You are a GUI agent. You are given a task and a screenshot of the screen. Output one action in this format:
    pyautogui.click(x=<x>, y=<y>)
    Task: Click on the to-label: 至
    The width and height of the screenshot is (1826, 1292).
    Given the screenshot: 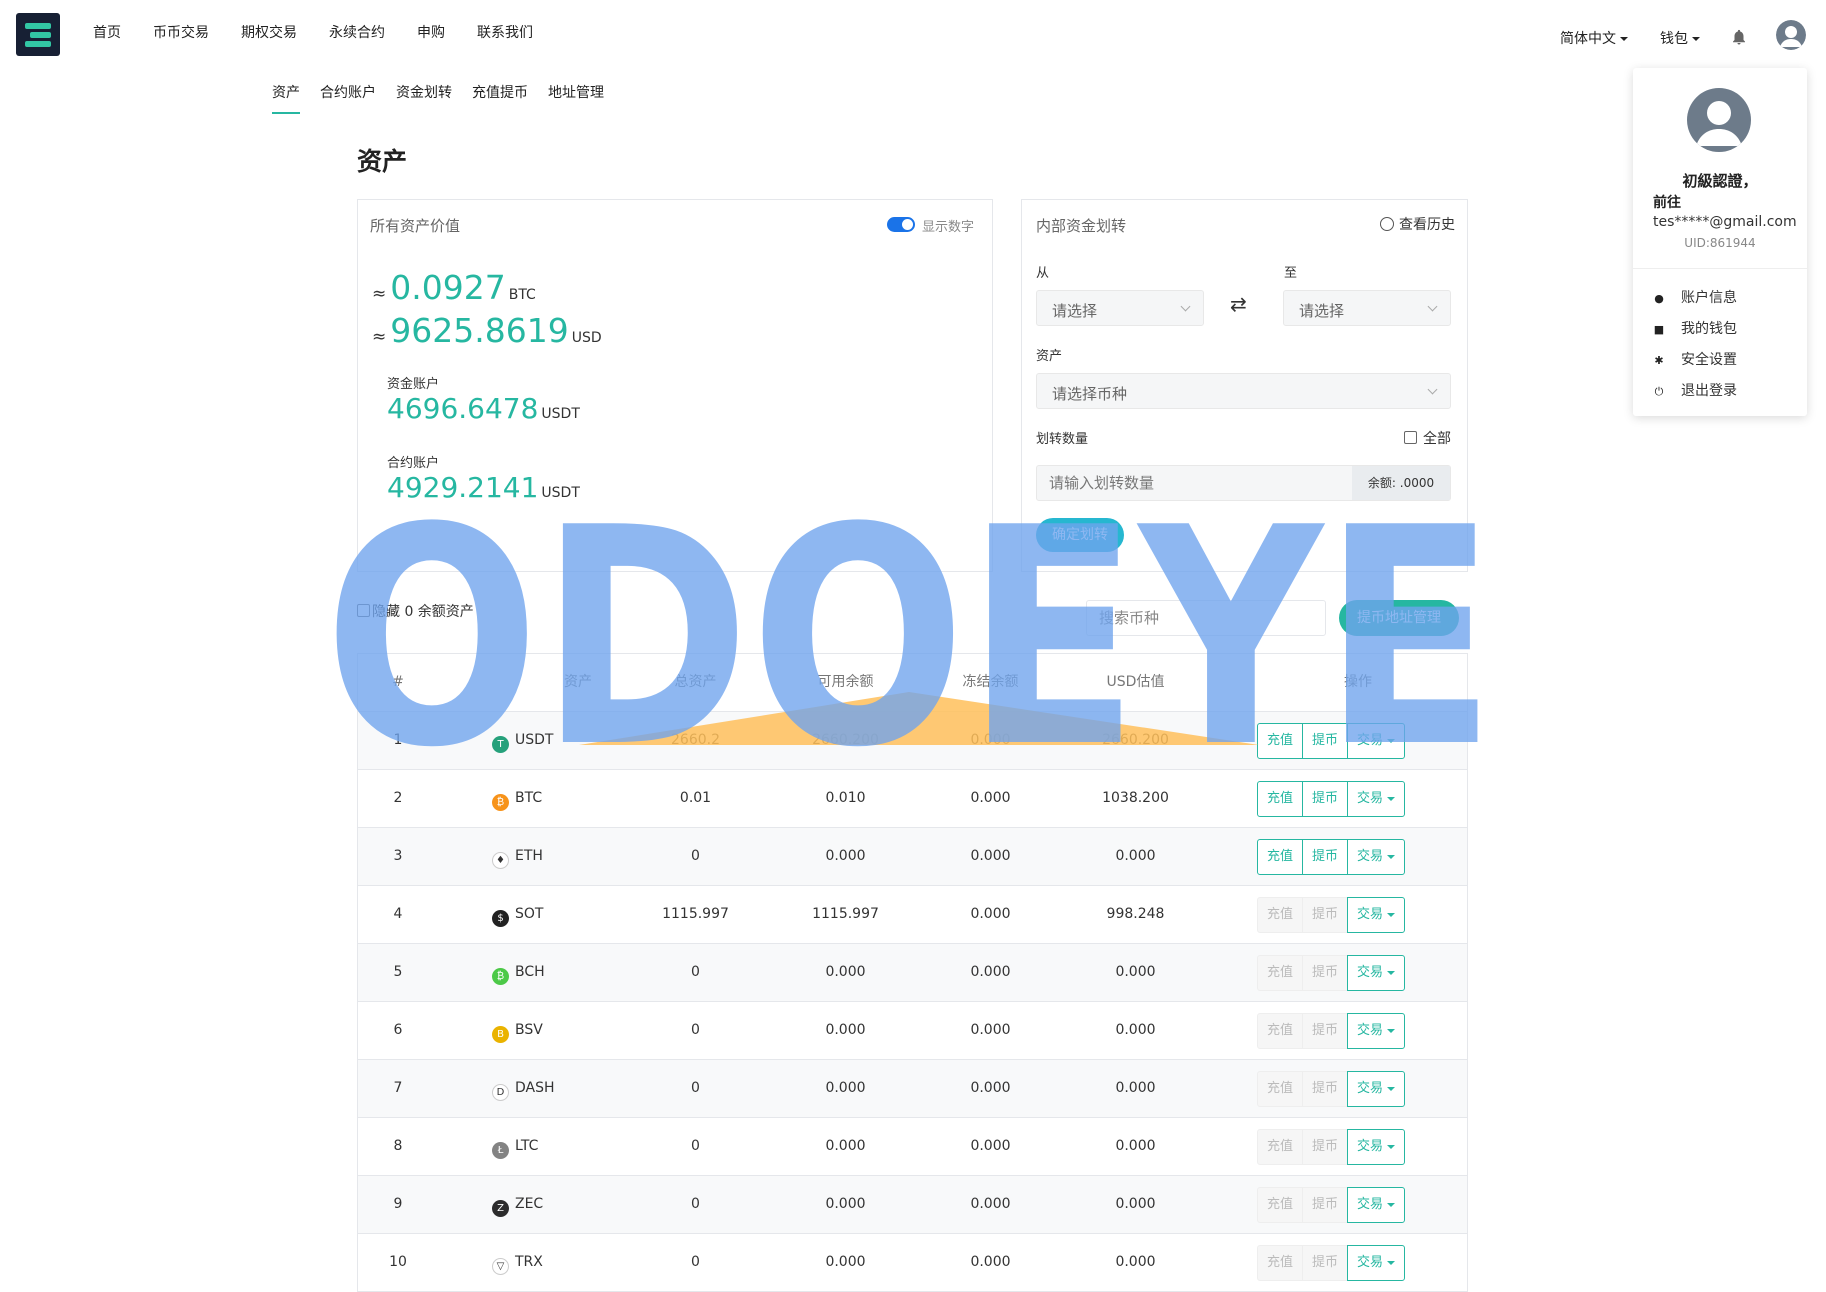 What is the action you would take?
    pyautogui.click(x=1291, y=273)
    